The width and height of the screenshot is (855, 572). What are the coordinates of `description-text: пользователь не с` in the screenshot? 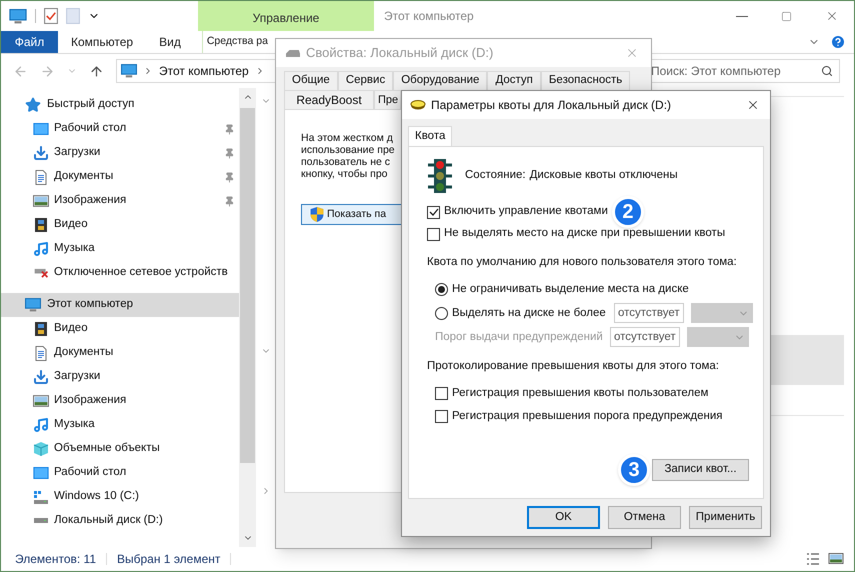 It's located at (345, 162).